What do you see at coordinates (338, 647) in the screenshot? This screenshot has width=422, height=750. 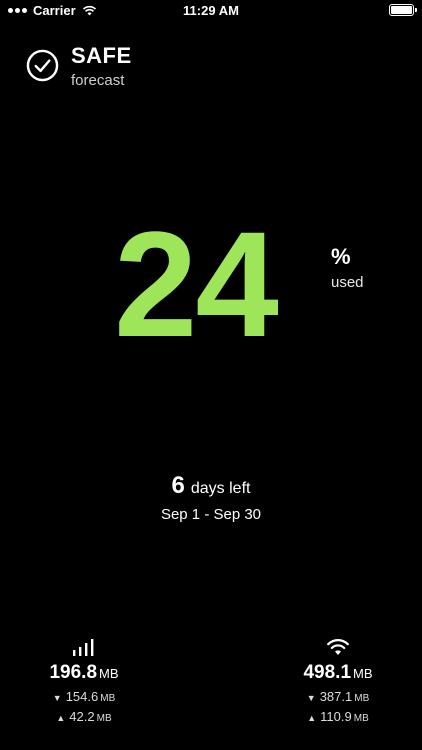 I see `wifi-icon` at bounding box center [338, 647].